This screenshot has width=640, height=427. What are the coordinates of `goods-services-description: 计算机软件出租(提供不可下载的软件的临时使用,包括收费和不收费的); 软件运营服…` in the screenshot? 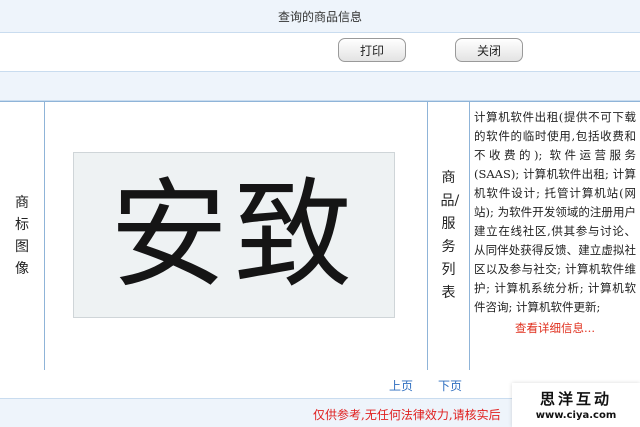 It's located at (555, 212).